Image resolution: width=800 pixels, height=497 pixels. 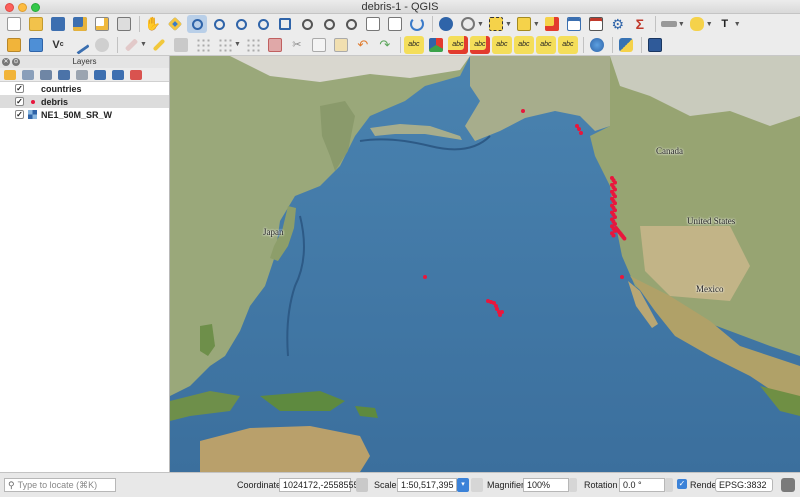 I want to click on collapse-all-icon, so click(x=118, y=74).